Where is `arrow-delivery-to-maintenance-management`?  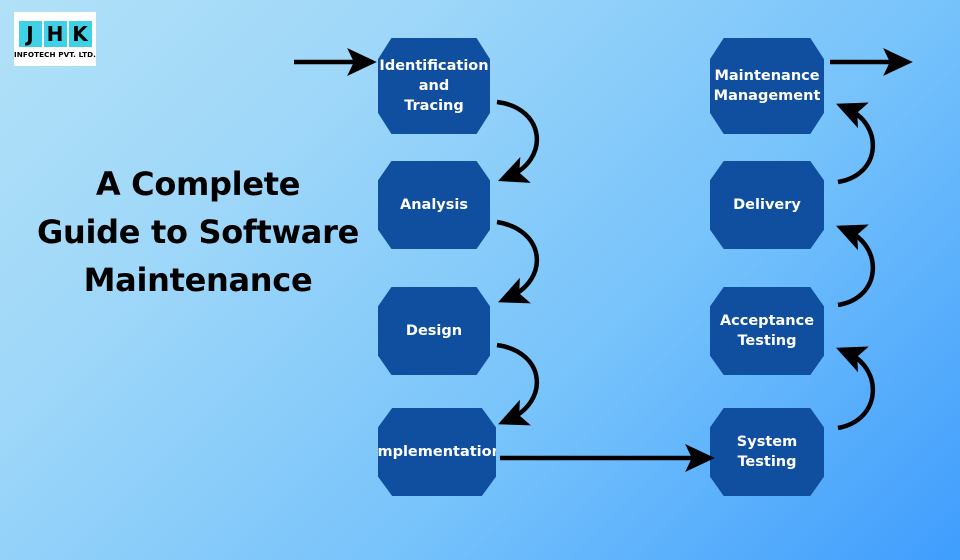 arrow-delivery-to-maintenance-management is located at coordinates (855, 143).